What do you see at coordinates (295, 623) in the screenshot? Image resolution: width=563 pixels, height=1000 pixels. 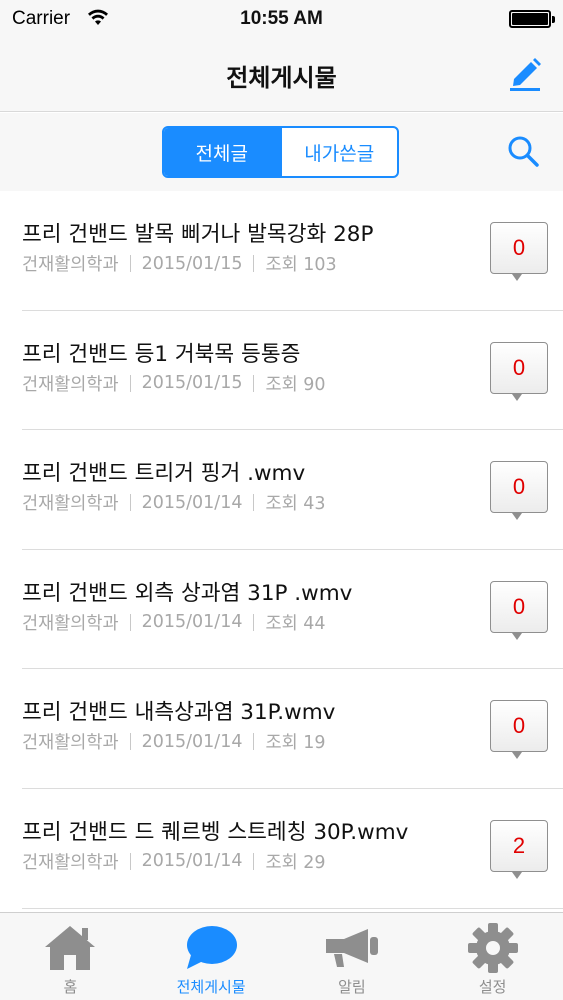 I see `post-views: 조회 44` at bounding box center [295, 623].